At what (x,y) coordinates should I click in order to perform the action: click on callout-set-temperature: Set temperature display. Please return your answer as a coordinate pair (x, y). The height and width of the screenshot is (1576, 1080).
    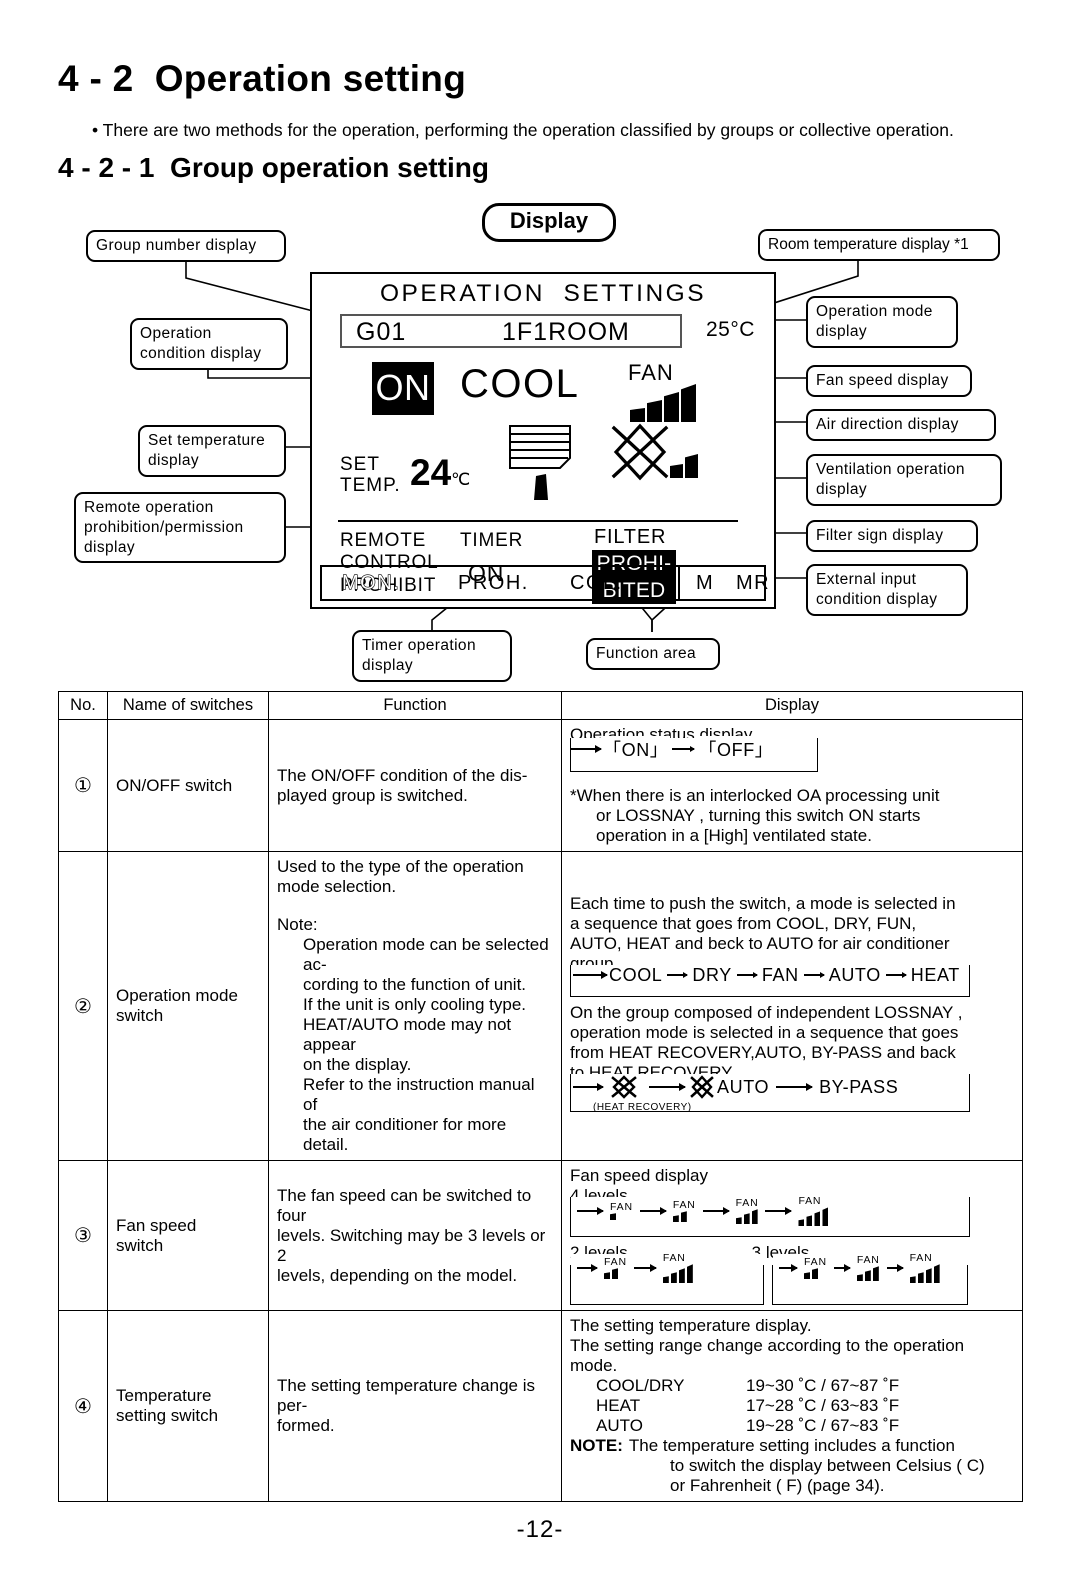
    Looking at the image, I should click on (212, 451).